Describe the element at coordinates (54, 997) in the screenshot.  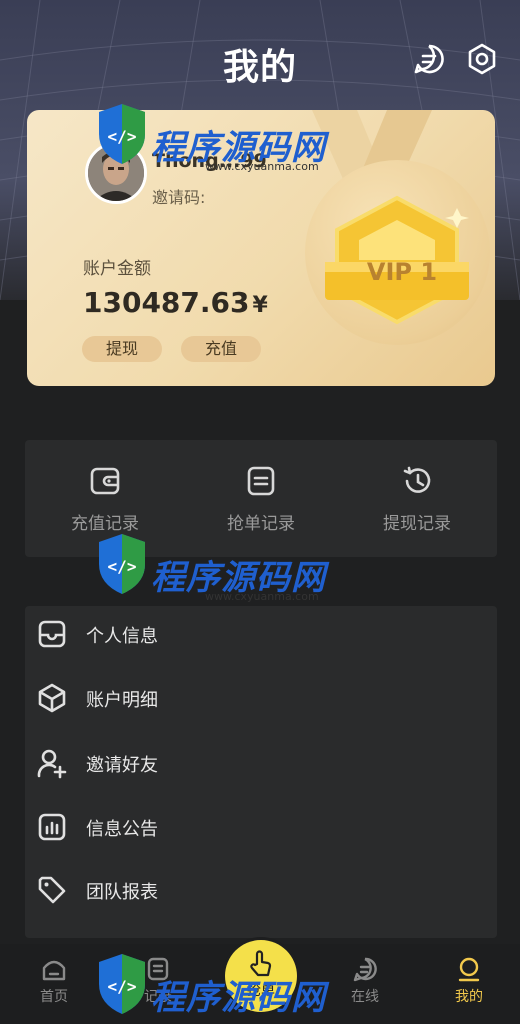
I see `tab-label: 首页` at that location.